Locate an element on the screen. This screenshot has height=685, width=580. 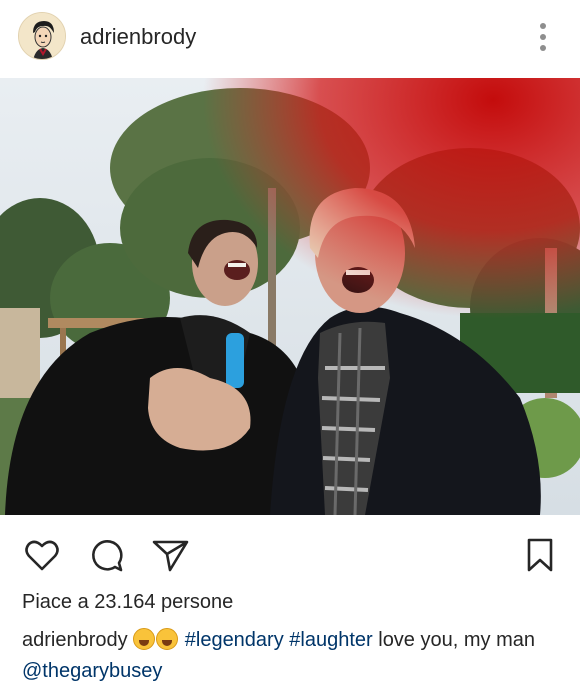
more-options-icon is located at coordinates (543, 37).